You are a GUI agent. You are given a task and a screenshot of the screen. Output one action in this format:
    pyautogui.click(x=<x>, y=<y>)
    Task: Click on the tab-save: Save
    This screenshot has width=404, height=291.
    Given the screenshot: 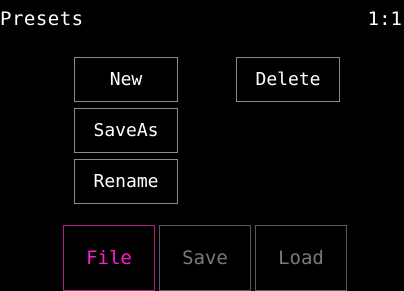 What is the action you would take?
    pyautogui.click(x=205, y=258)
    